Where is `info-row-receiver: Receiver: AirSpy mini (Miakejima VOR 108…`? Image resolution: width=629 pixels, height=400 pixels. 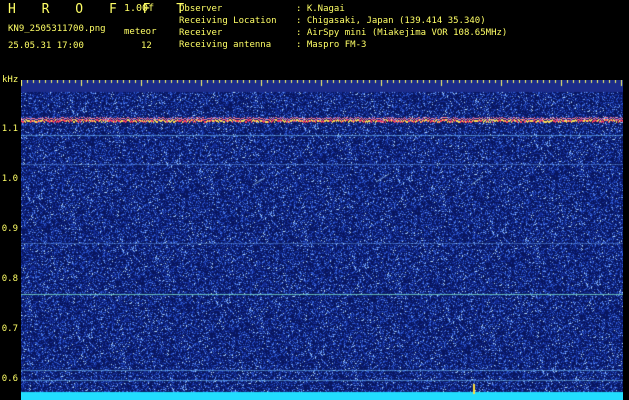 info-row-receiver: Receiver: AirSpy mini (Miakejima VOR 108… is located at coordinates (343, 33).